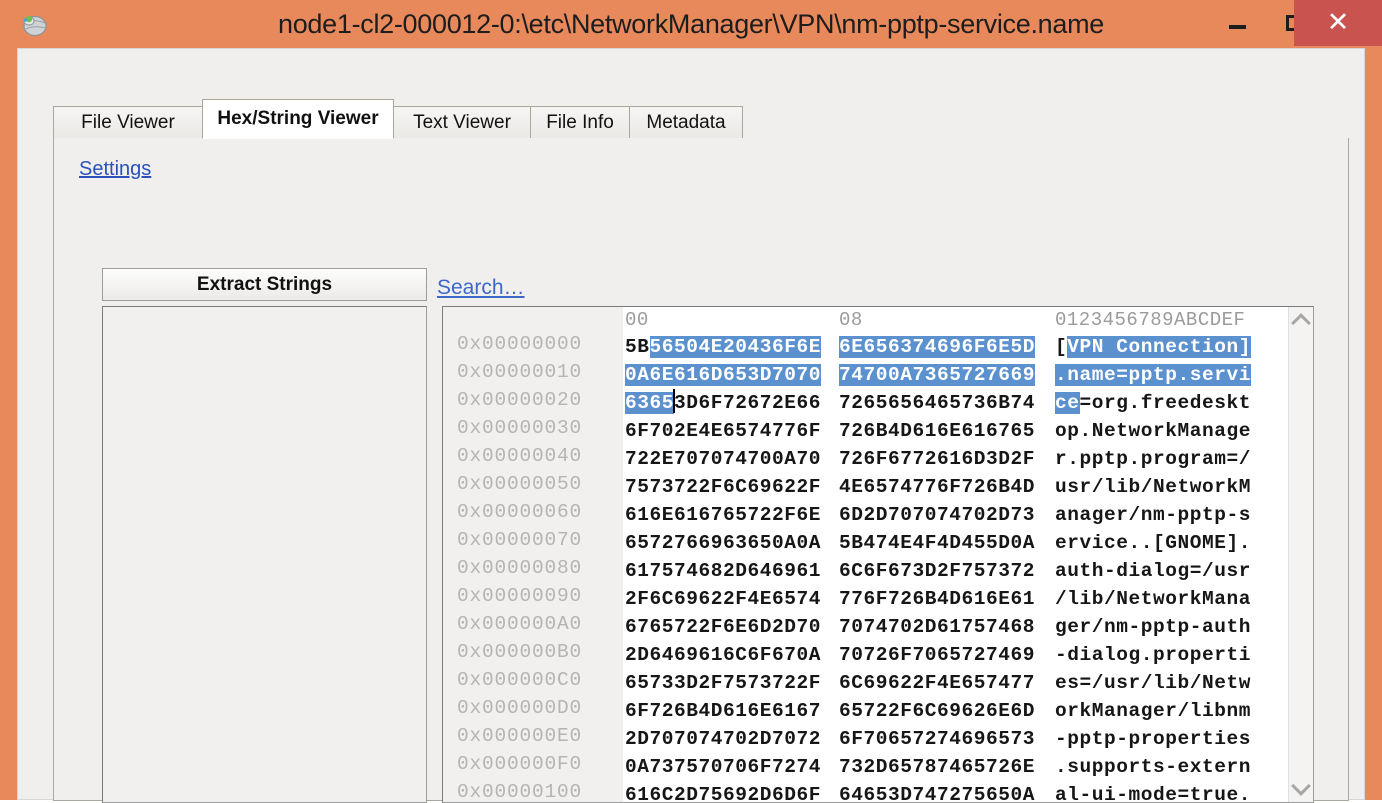 The height and width of the screenshot is (803, 1382). Describe the element at coordinates (1153, 599) in the screenshot. I see `ascii-group: /lib/NetworkMana` at that location.